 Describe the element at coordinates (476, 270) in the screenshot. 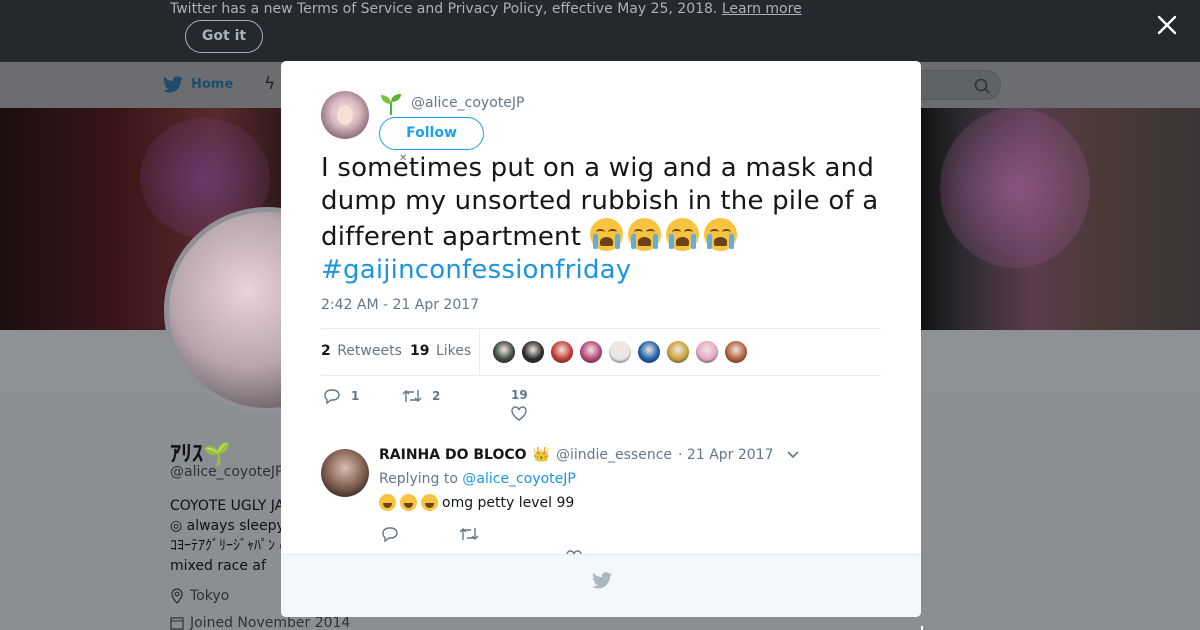

I see `hashtag-link: #gaijinconfessionfriday` at that location.